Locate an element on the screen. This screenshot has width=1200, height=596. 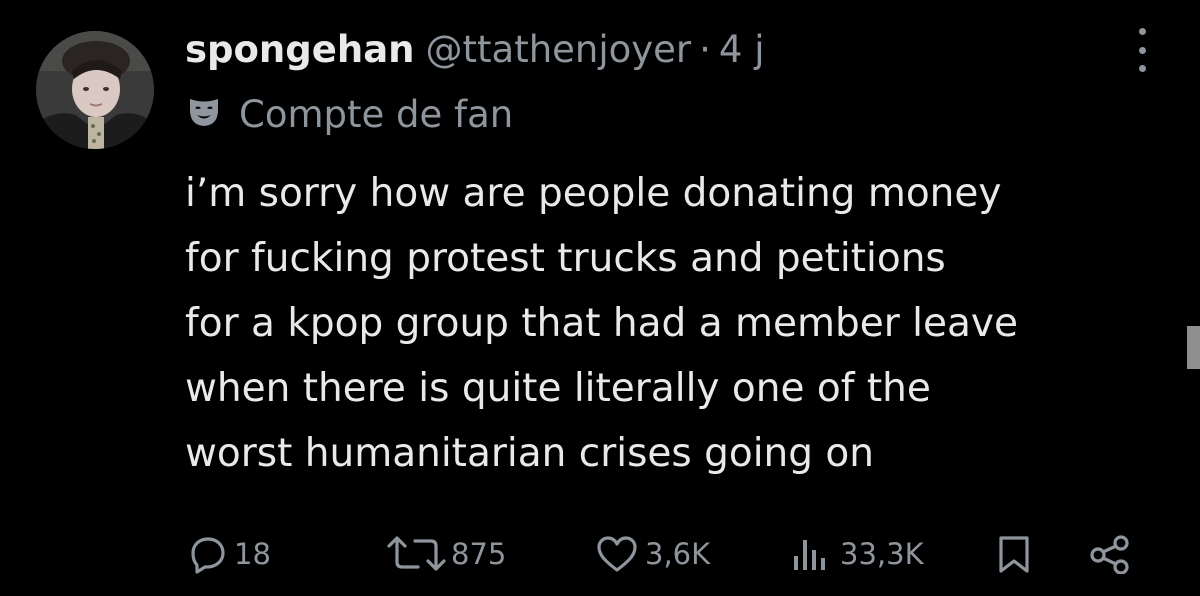
avatar is located at coordinates (95, 90).